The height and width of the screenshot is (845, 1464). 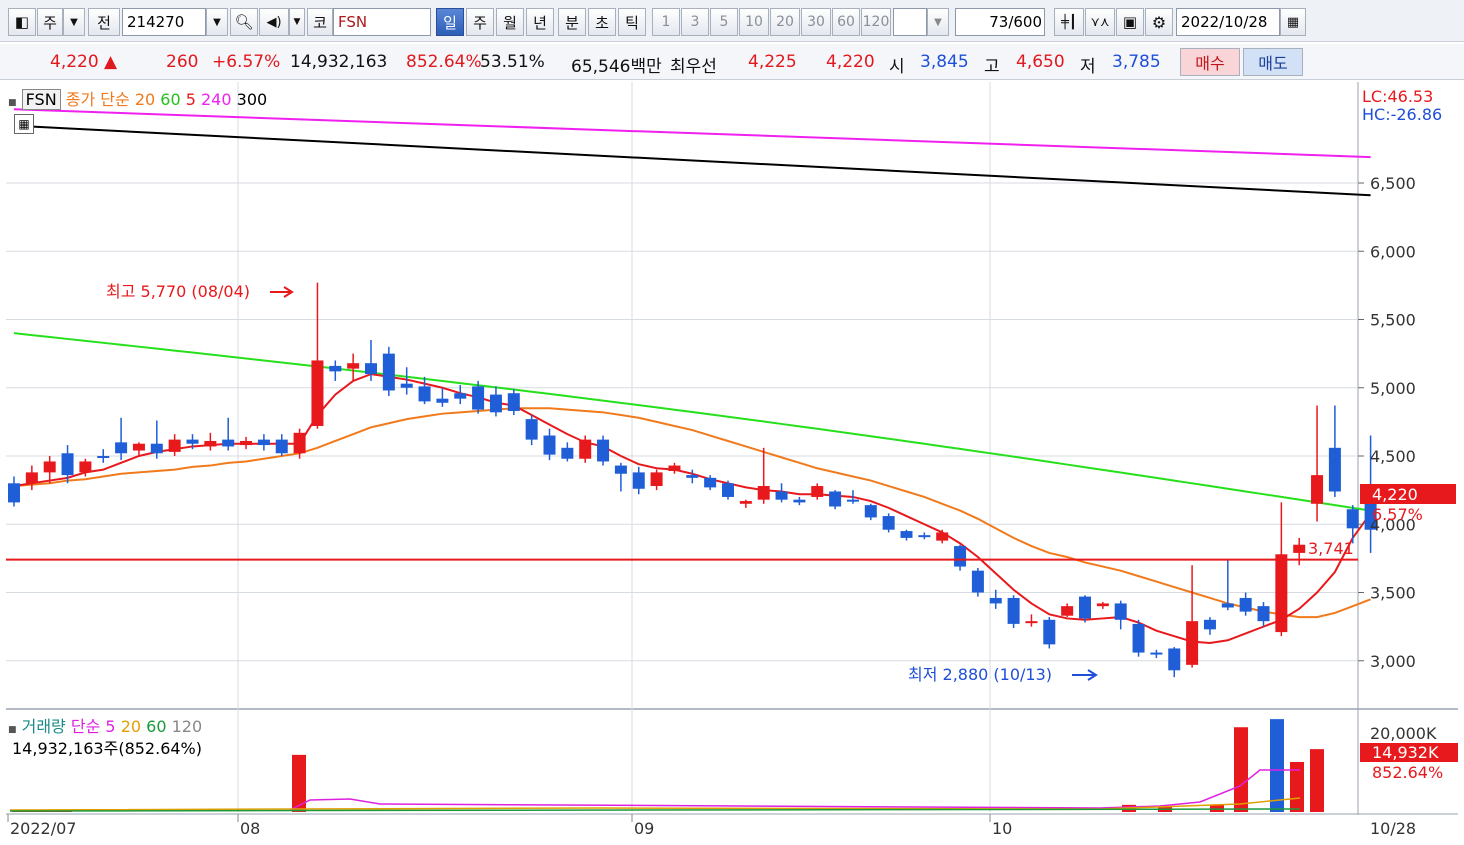 I want to click on legend-ma240: 240, so click(x=216, y=99).